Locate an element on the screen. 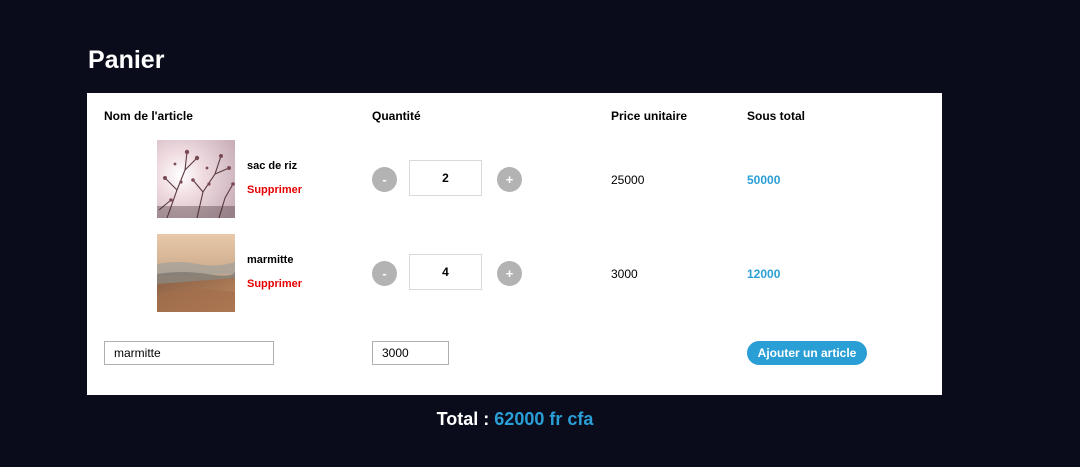 This screenshot has height=467, width=1080. column-header-quantity: Quantité is located at coordinates (396, 116).